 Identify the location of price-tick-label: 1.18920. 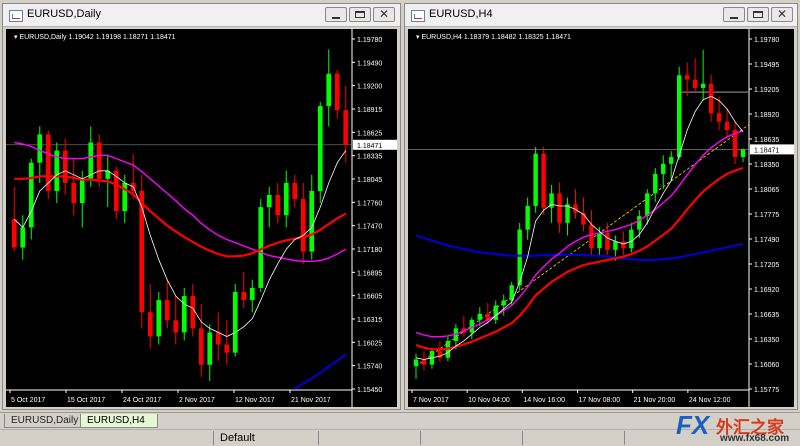
(766, 115).